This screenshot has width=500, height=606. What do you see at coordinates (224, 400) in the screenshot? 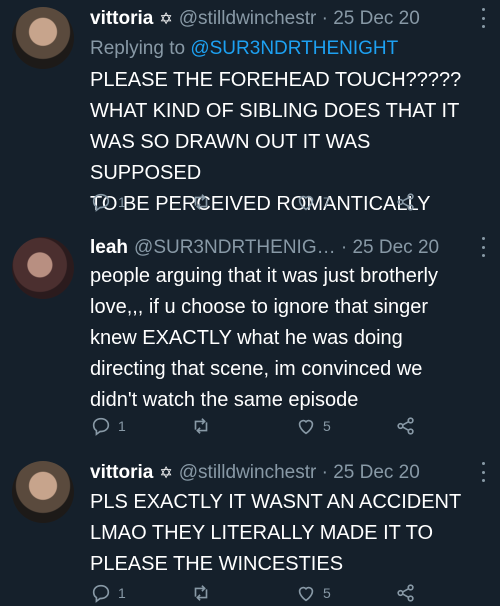
I see `tweet-line: didn't watch the same episode` at bounding box center [224, 400].